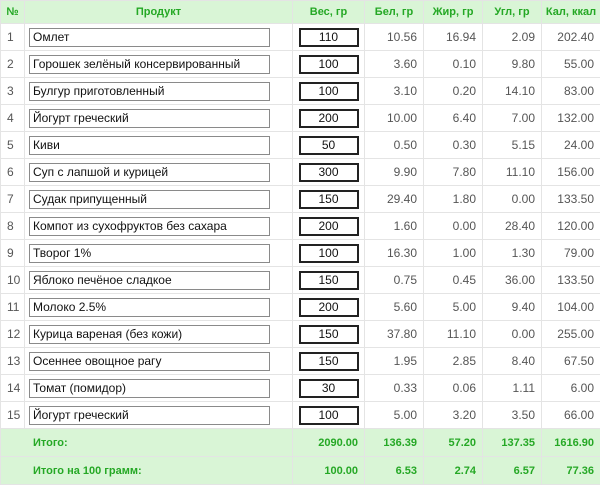  I want to click on row-number: 11, so click(12, 307).